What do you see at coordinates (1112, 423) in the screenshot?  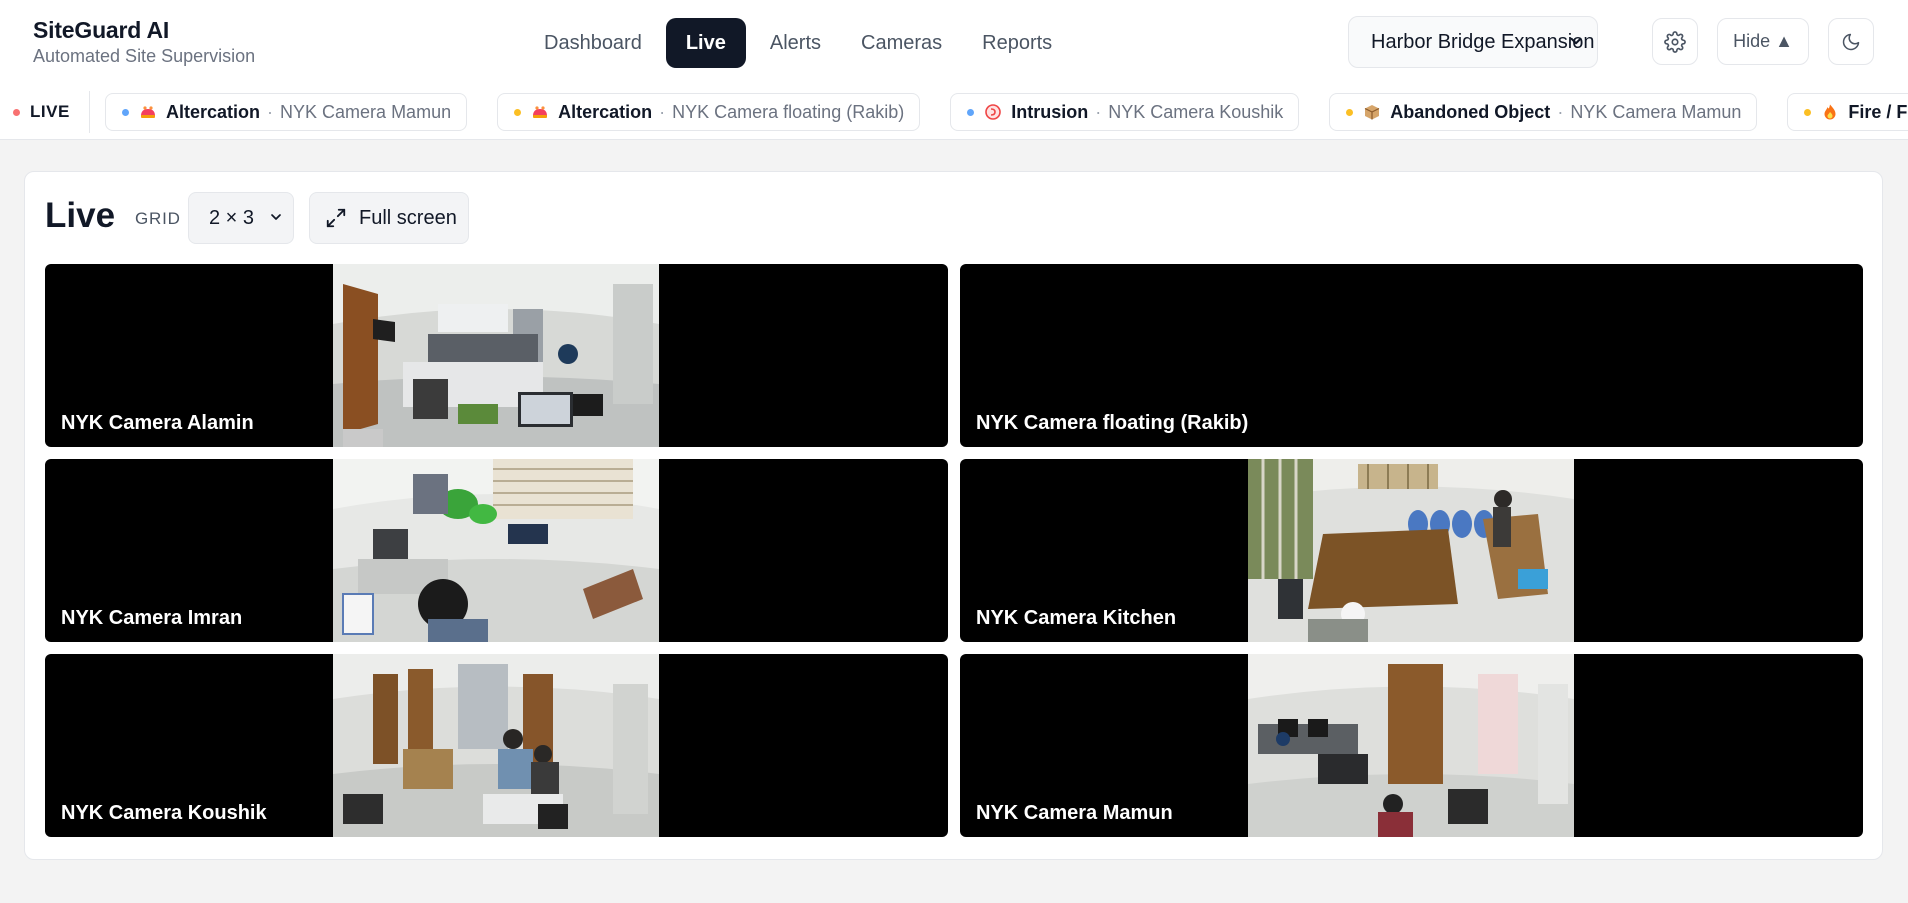 I see `camera-name: NYK Camera floating (Rakib)` at bounding box center [1112, 423].